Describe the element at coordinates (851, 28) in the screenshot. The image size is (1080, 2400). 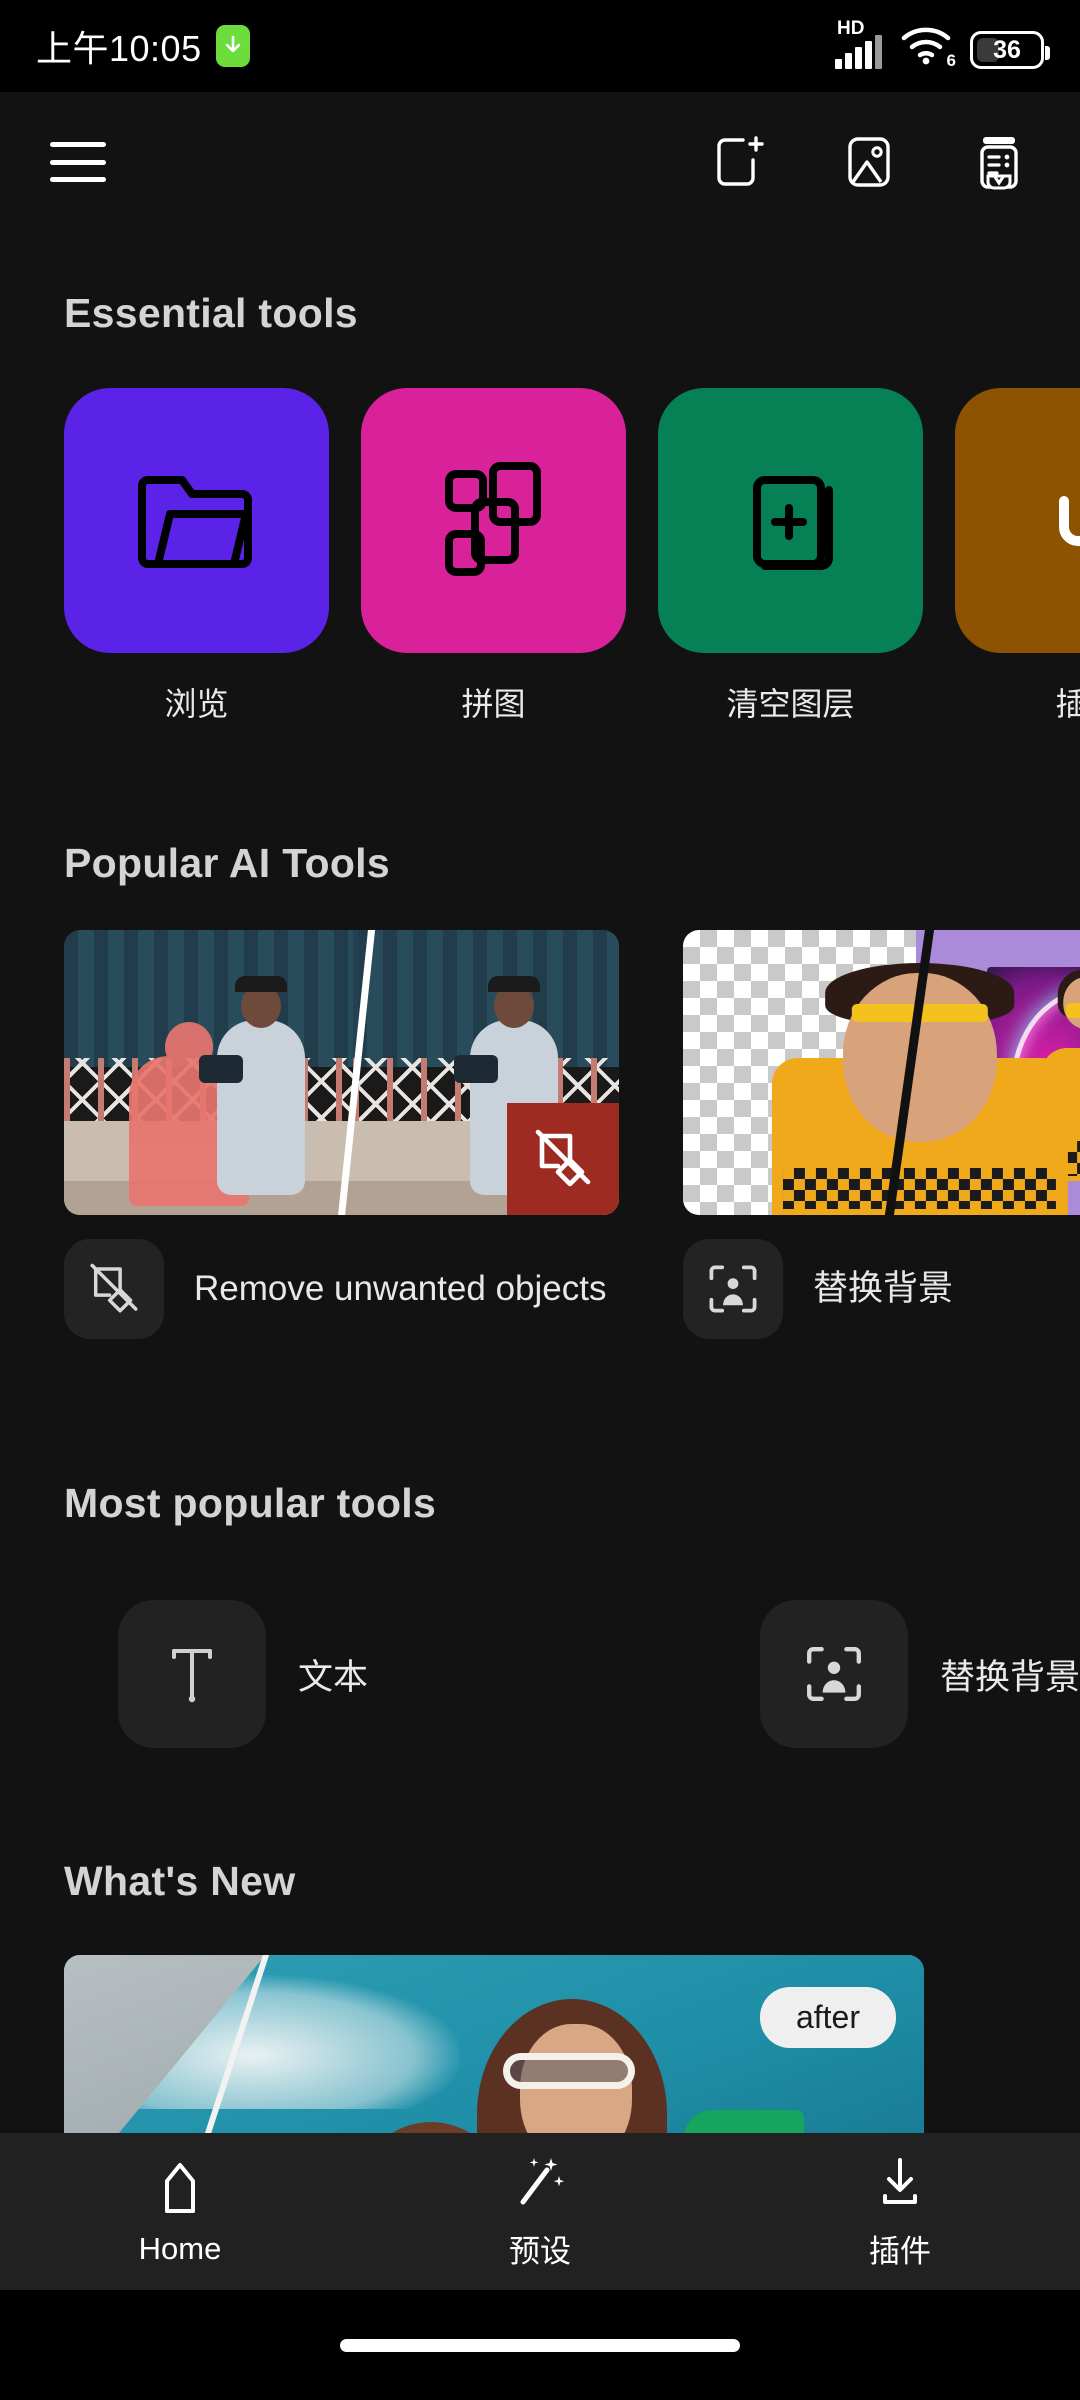
I see `hd-label: HD` at that location.